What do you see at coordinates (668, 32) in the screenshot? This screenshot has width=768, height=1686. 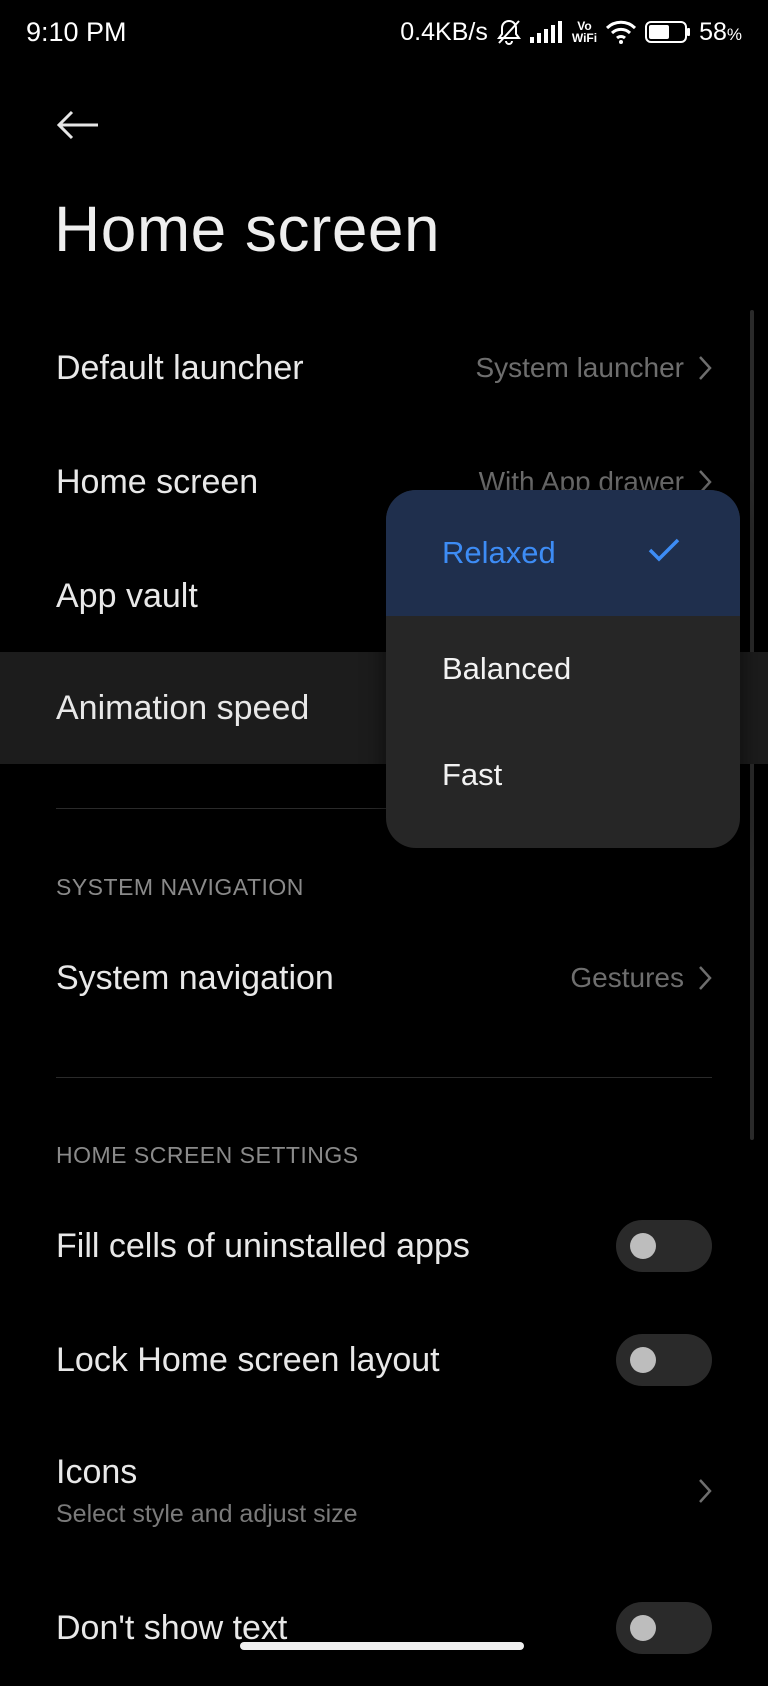 I see `battery-icon` at bounding box center [668, 32].